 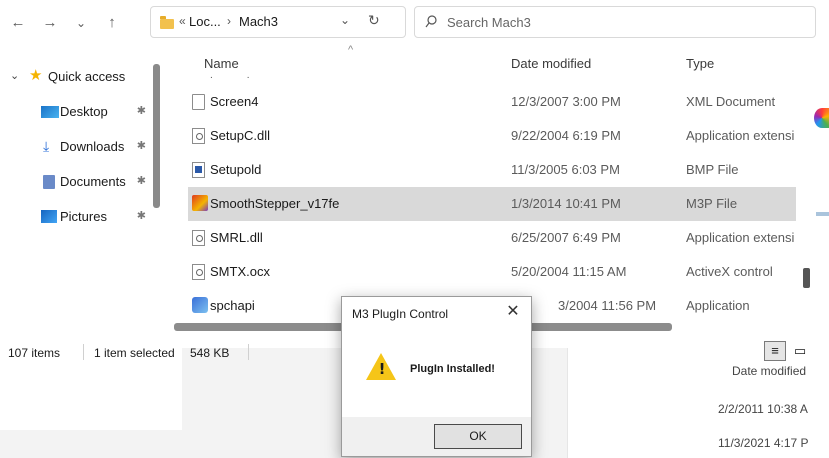 What do you see at coordinates (93, 181) in the screenshot?
I see `sidebar-item-label: Documents` at bounding box center [93, 181].